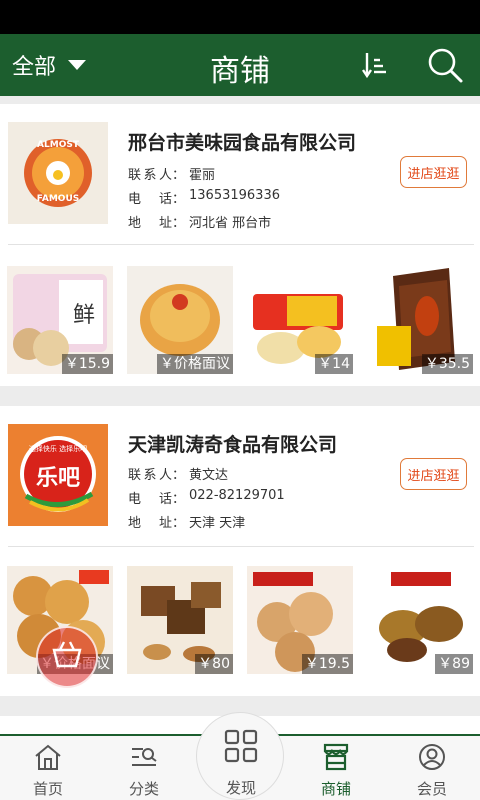 This screenshot has height=800, width=480. What do you see at coordinates (57, 478) in the screenshot?
I see `logo-text: 乐吧` at bounding box center [57, 478].